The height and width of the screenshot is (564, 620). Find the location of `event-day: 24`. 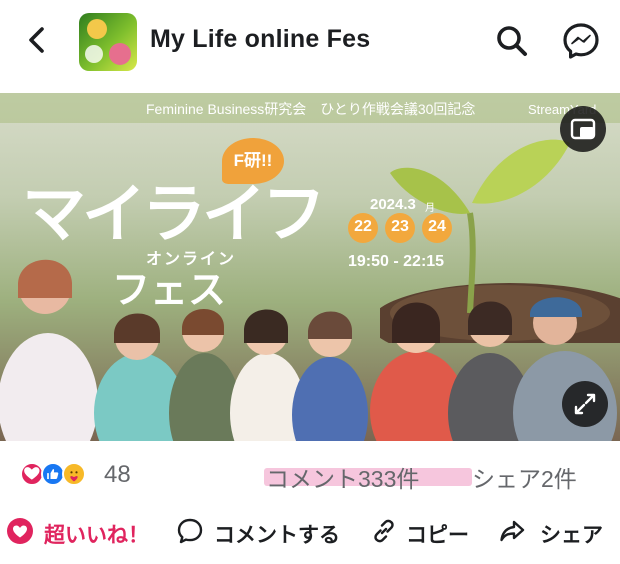

event-day: 24 is located at coordinates (437, 228).